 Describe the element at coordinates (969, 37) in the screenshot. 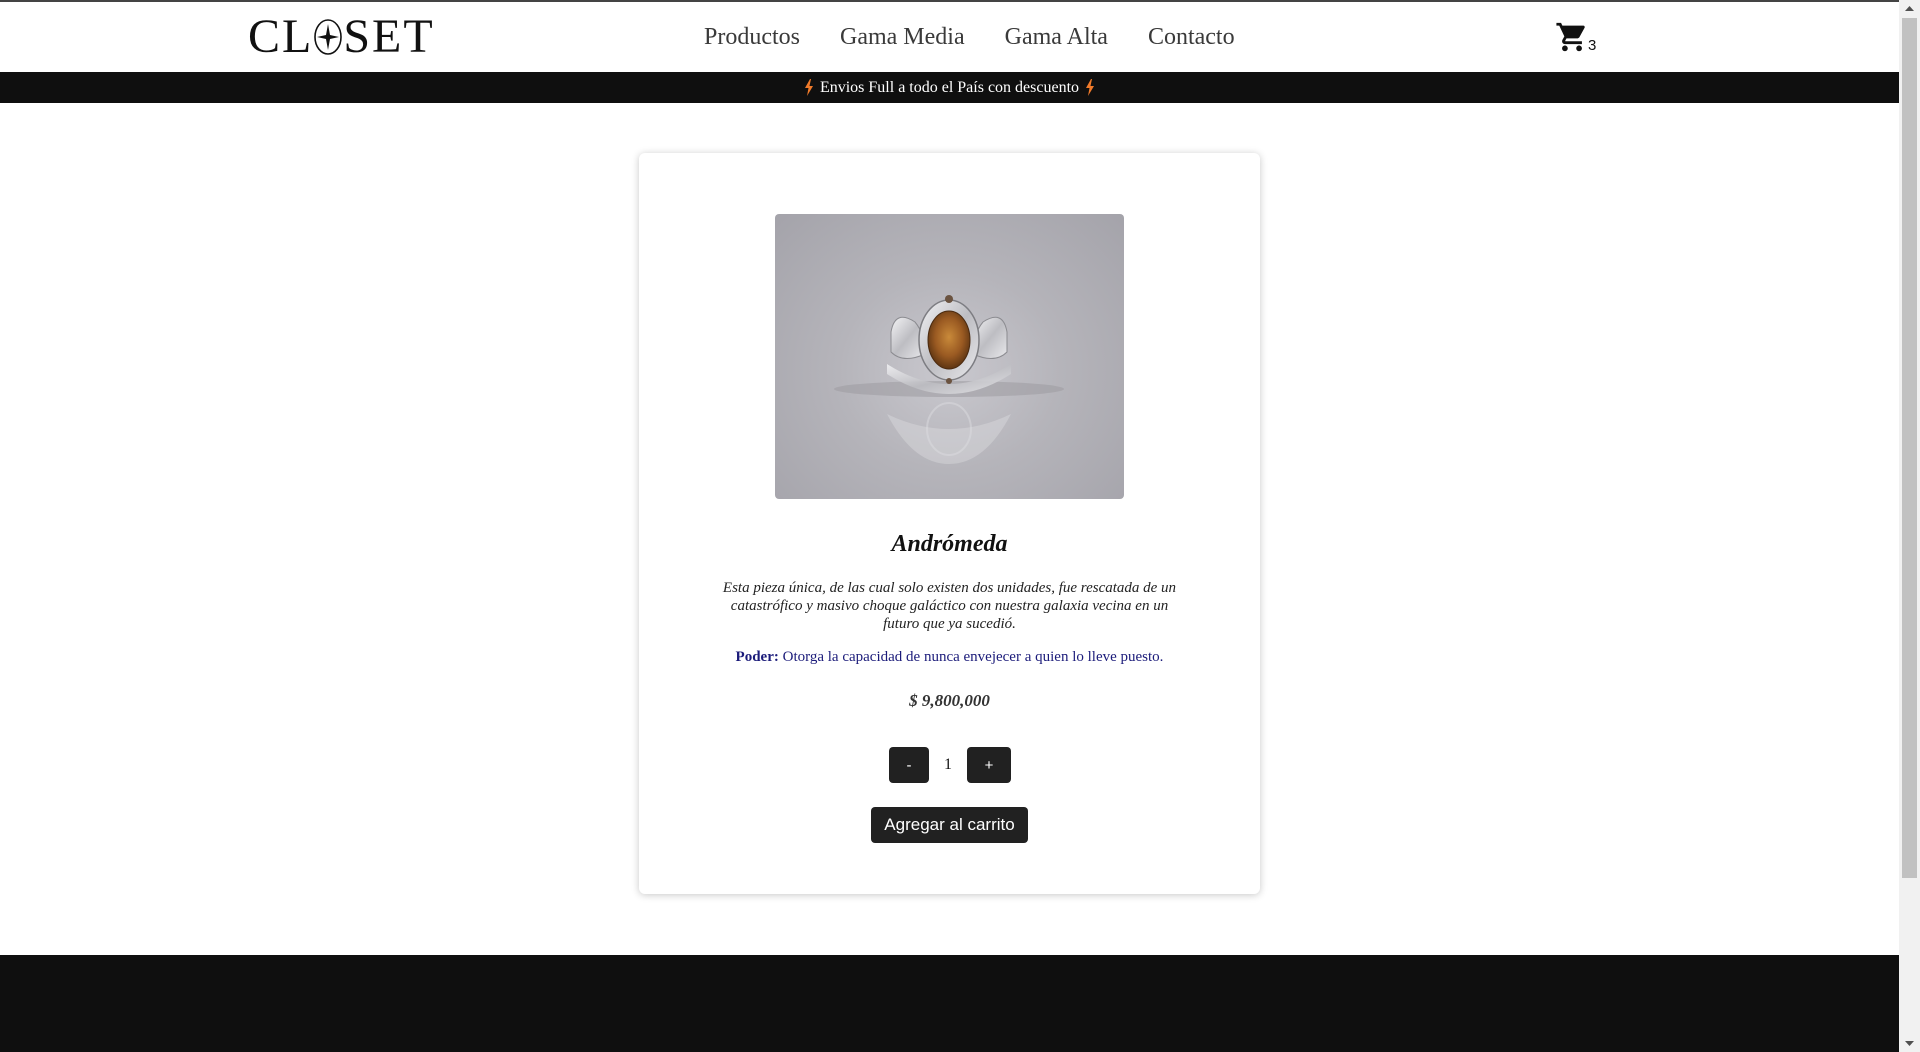

I see `main-nav: Productos Gama Media Gama Alta Contacto` at that location.